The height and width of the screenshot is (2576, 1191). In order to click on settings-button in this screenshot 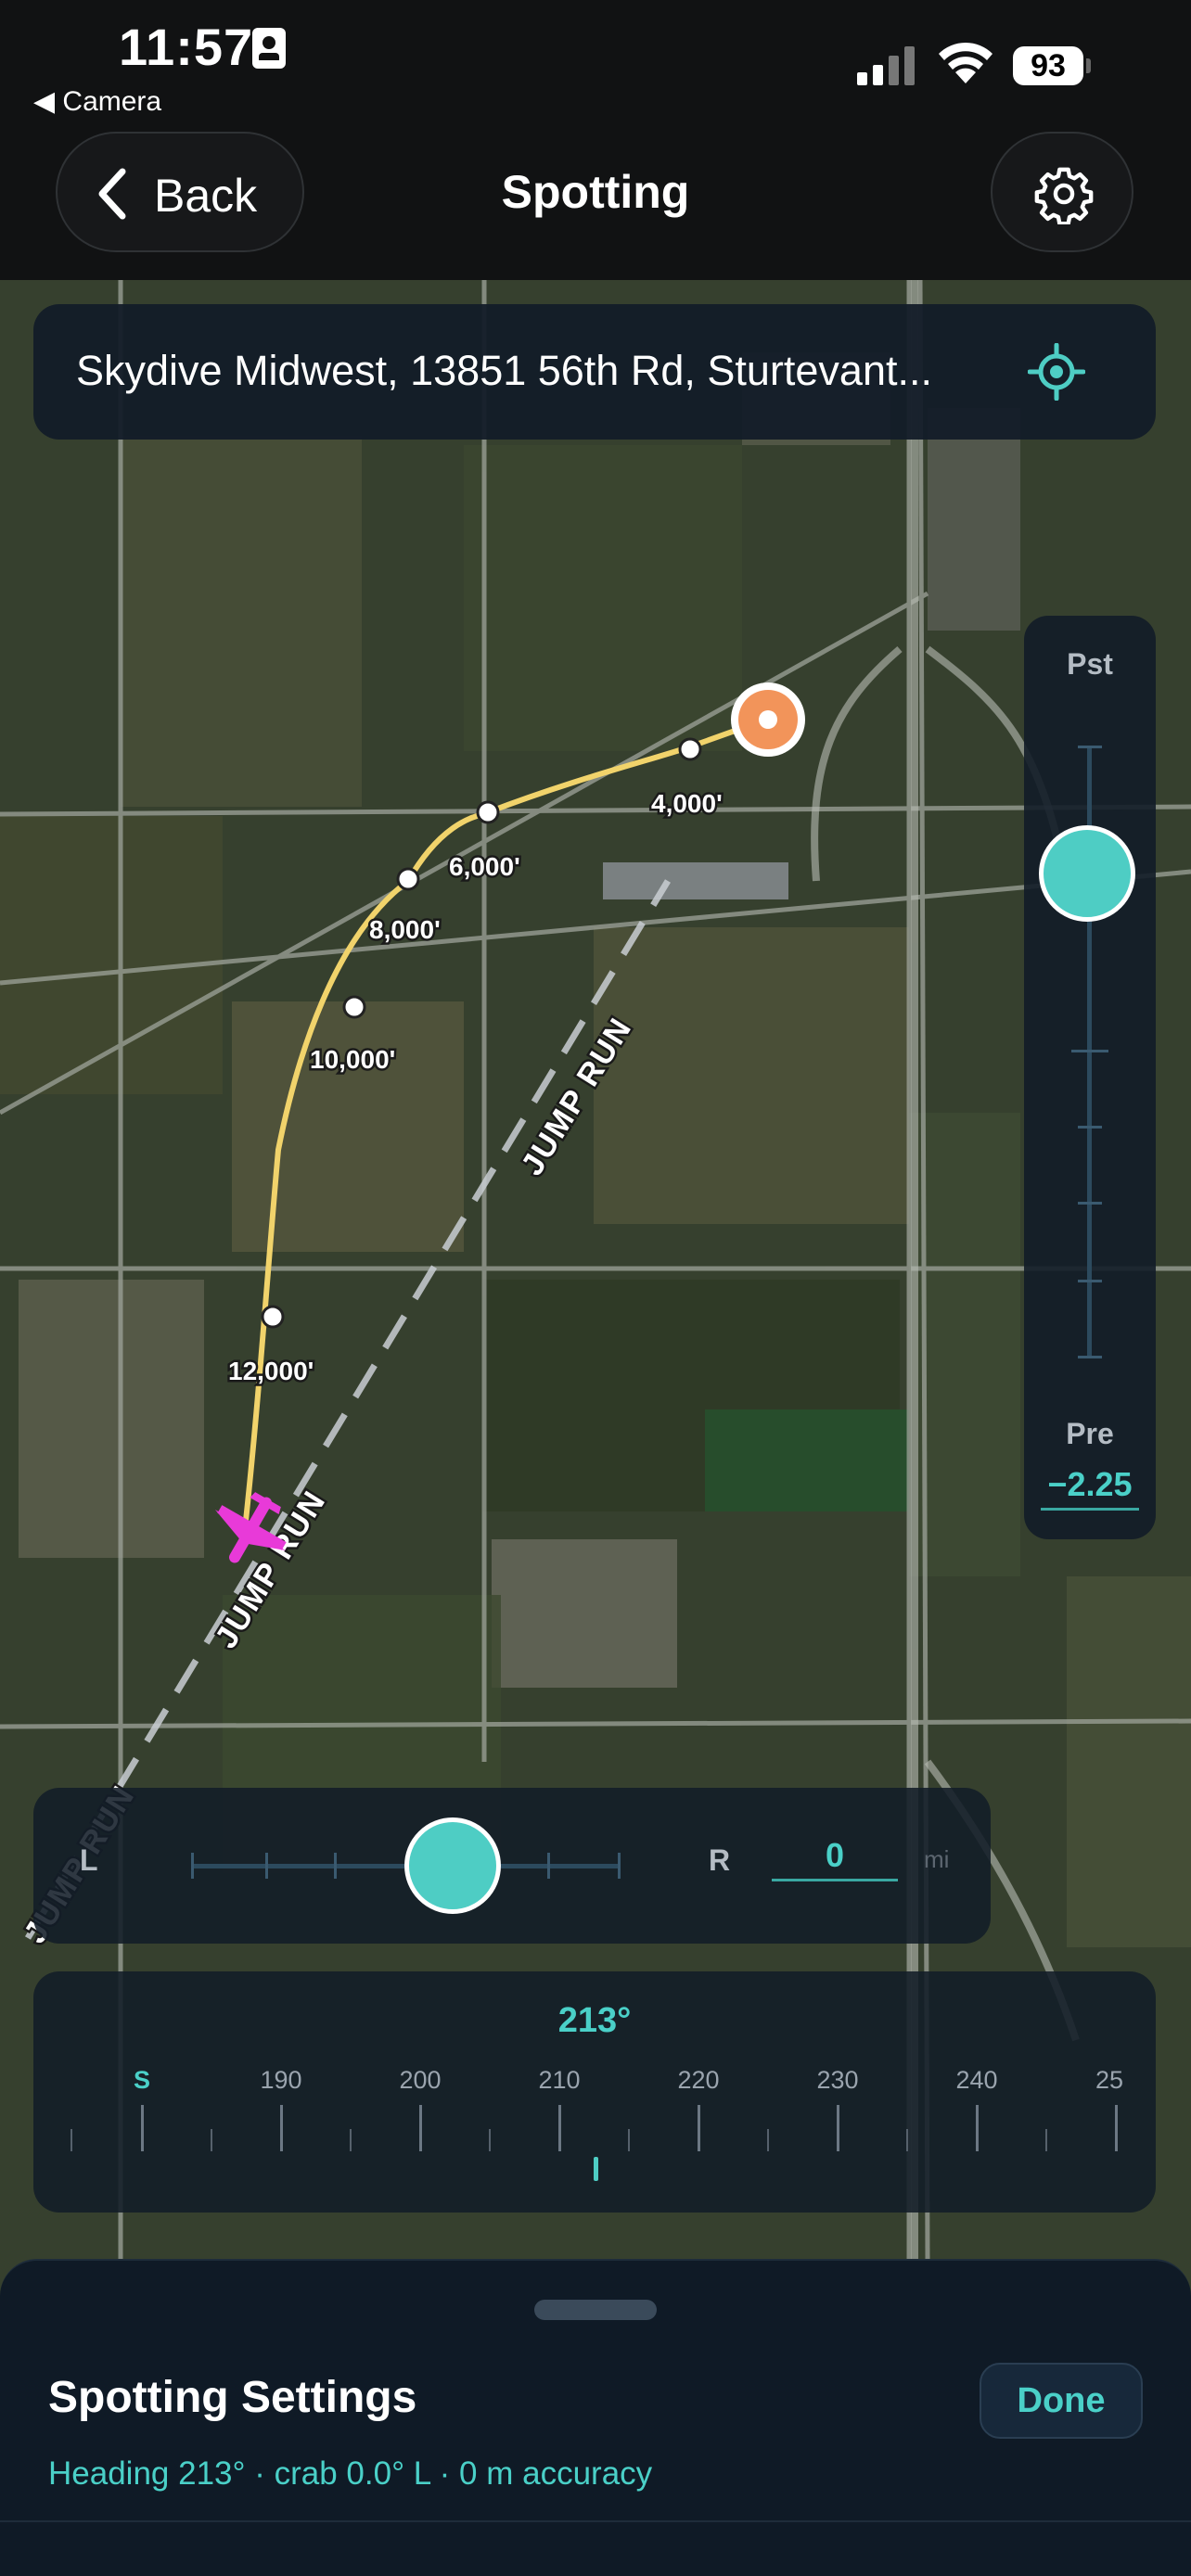, I will do `click(1062, 192)`.